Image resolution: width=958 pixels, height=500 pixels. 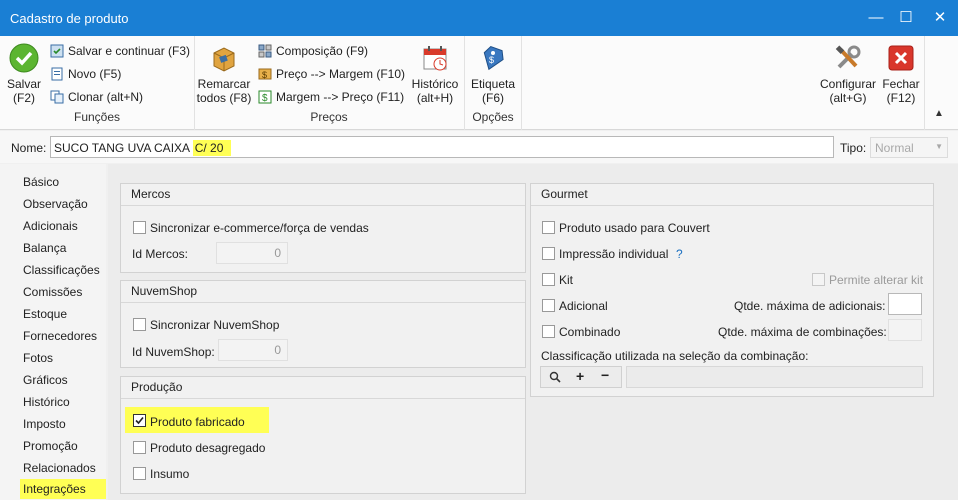 What do you see at coordinates (24, 98) in the screenshot?
I see `save-label-2: (F2)` at bounding box center [24, 98].